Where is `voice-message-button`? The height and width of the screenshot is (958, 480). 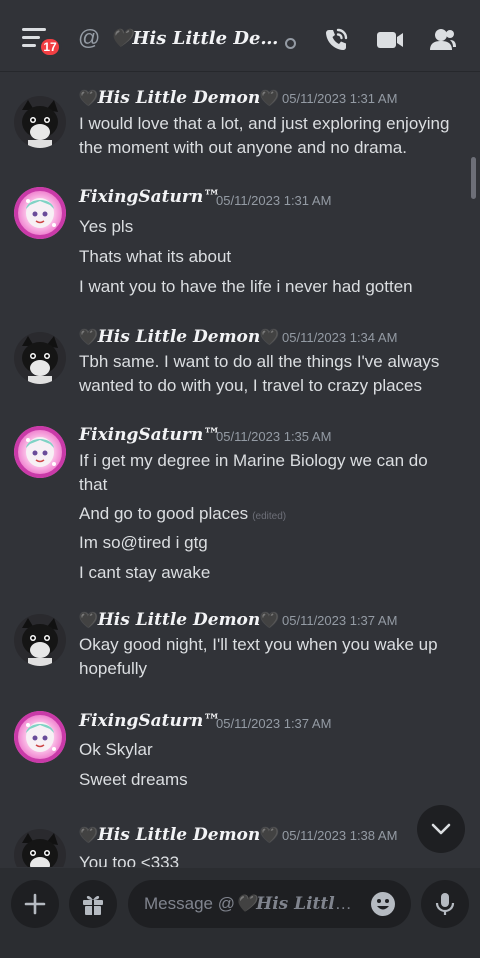
voice-message-button is located at coordinates (445, 904).